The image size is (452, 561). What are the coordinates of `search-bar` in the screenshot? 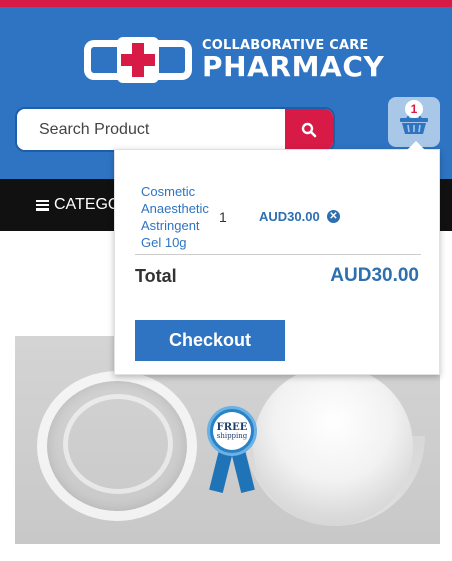 It's located at (175, 129).